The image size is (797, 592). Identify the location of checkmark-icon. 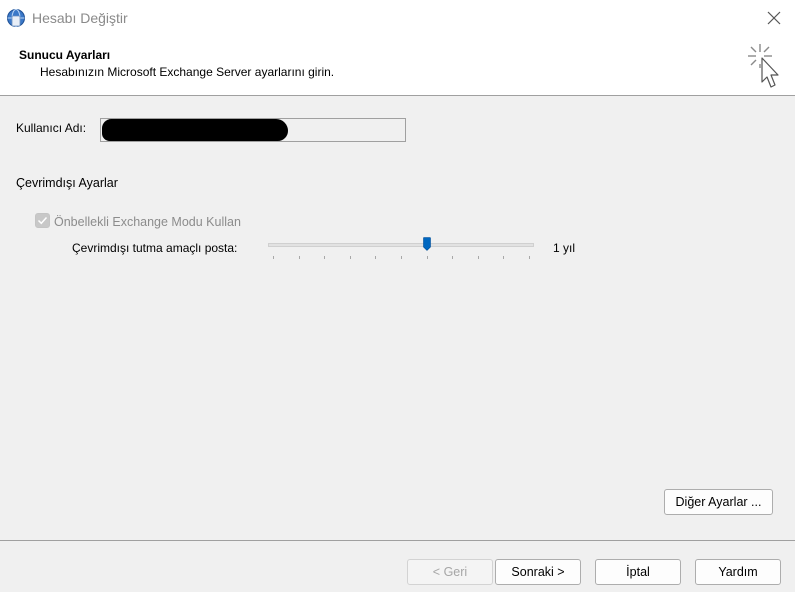
(42, 220).